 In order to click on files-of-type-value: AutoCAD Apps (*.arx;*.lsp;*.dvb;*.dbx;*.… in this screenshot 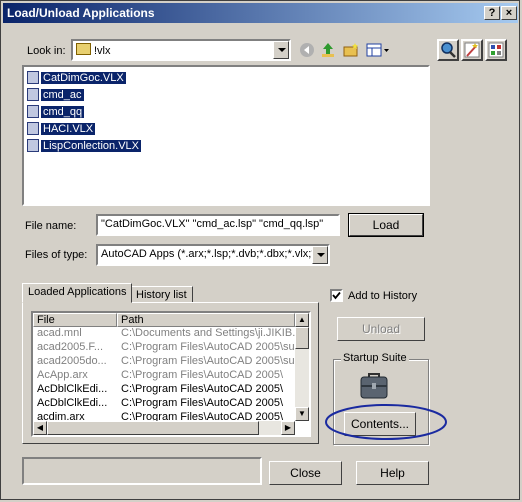, I will do `click(210, 254)`.